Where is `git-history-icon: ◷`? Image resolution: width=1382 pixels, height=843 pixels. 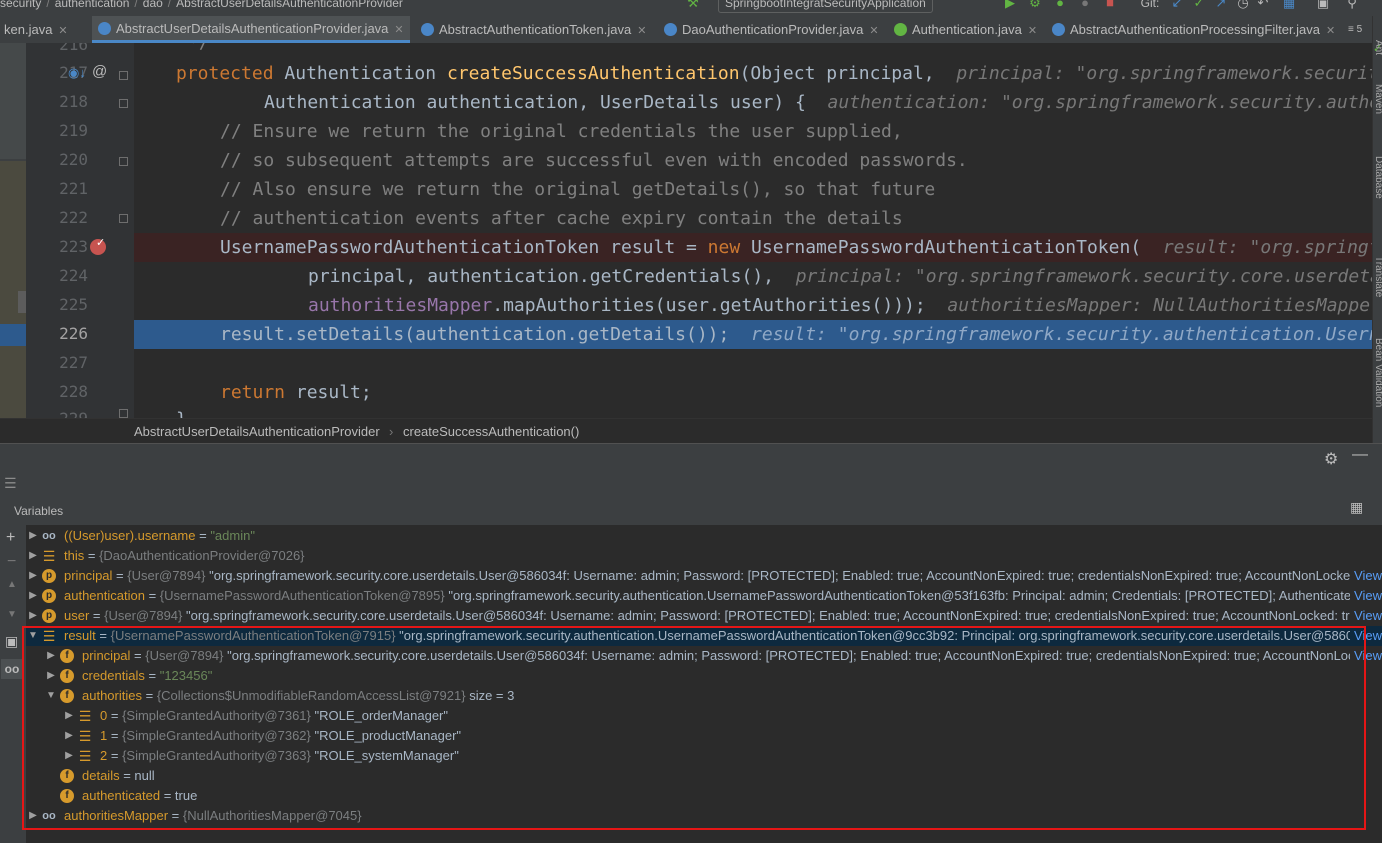 git-history-icon: ◷ is located at coordinates (1243, 5).